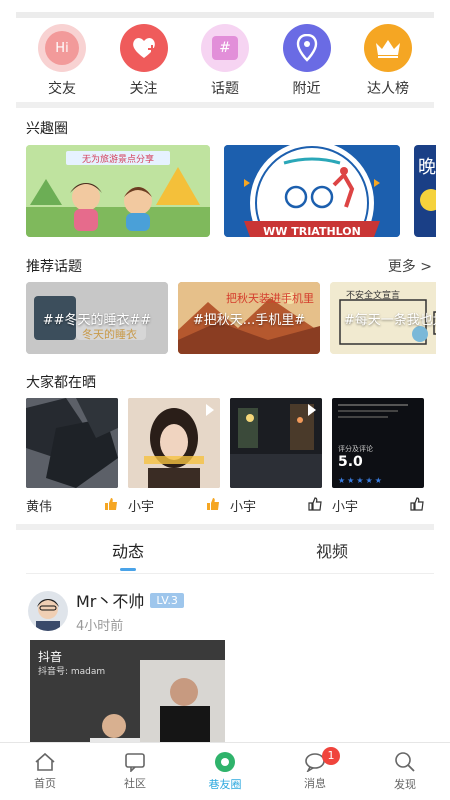  I want to click on star-rating-icon: ★★★★★, so click(361, 480).